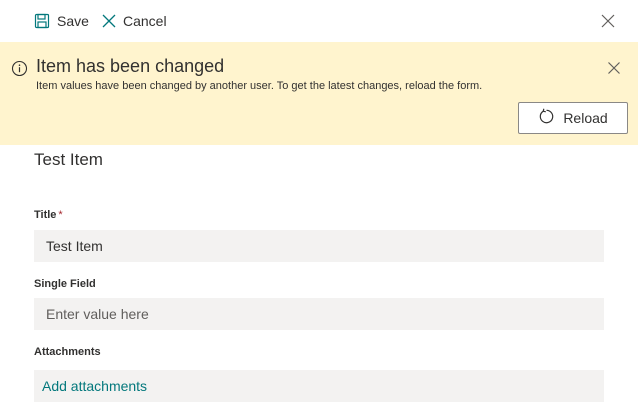  What do you see at coordinates (19, 68) in the screenshot?
I see `info-icon` at bounding box center [19, 68].